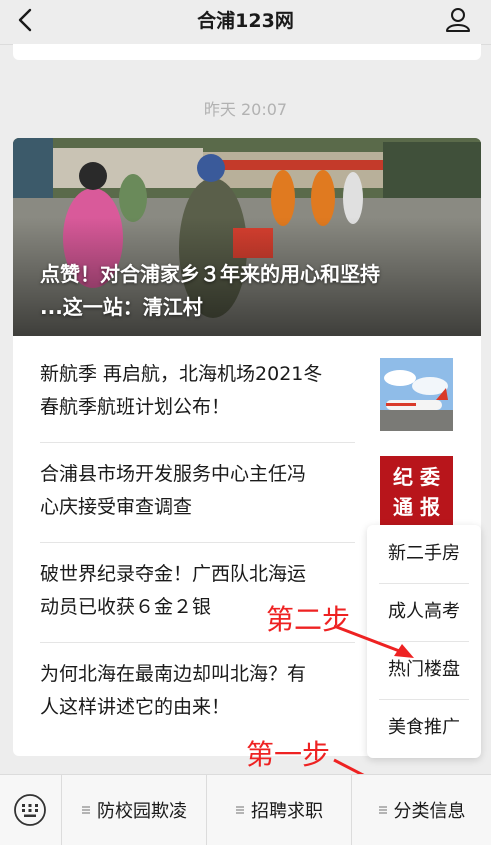  What do you see at coordinates (424, 554) in the screenshot?
I see `submenu-item-second-hand-house: 新二手房` at bounding box center [424, 554].